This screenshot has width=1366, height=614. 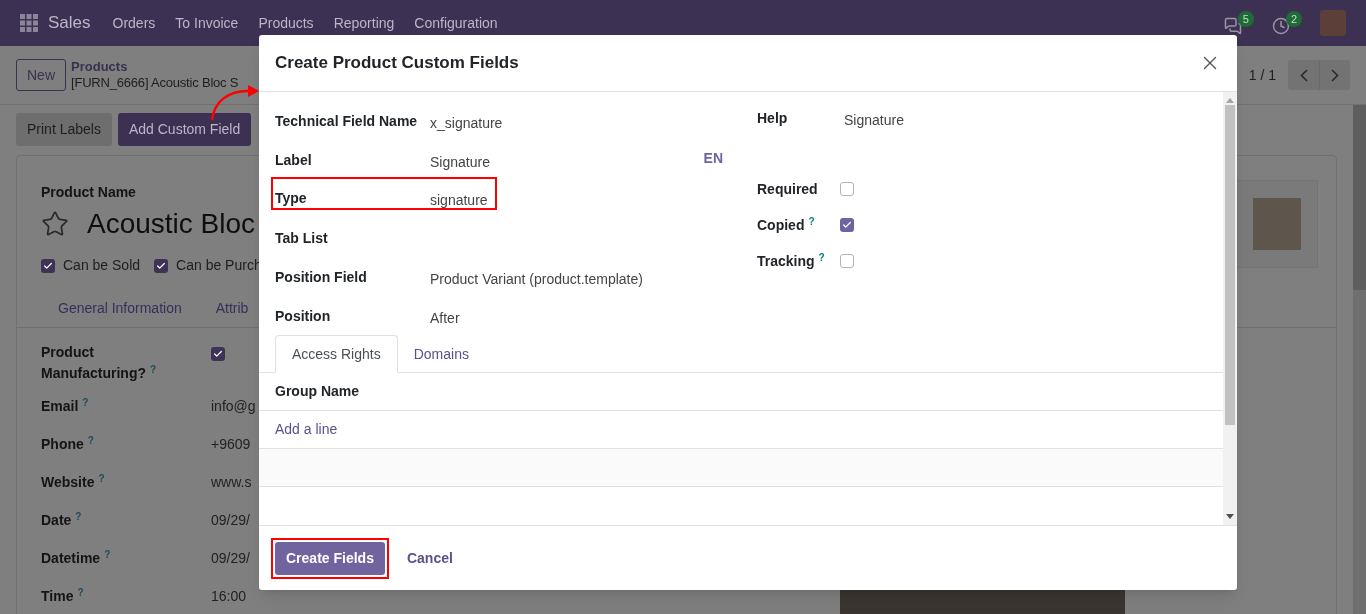 I want to click on menu-item: Configuration, so click(x=456, y=23).